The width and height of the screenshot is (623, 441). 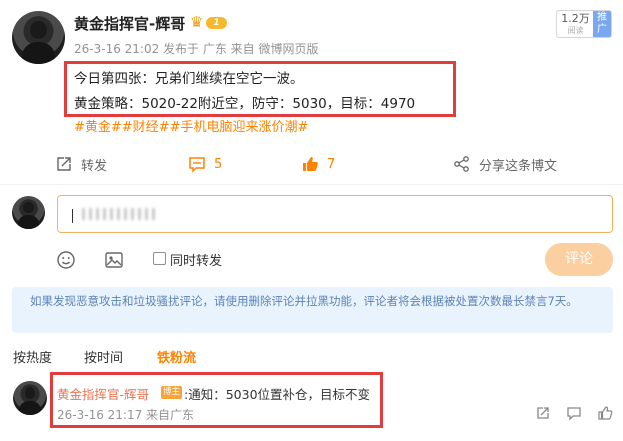 What do you see at coordinates (579, 259) in the screenshot?
I see `submit-comment-button: 评论` at bounding box center [579, 259].